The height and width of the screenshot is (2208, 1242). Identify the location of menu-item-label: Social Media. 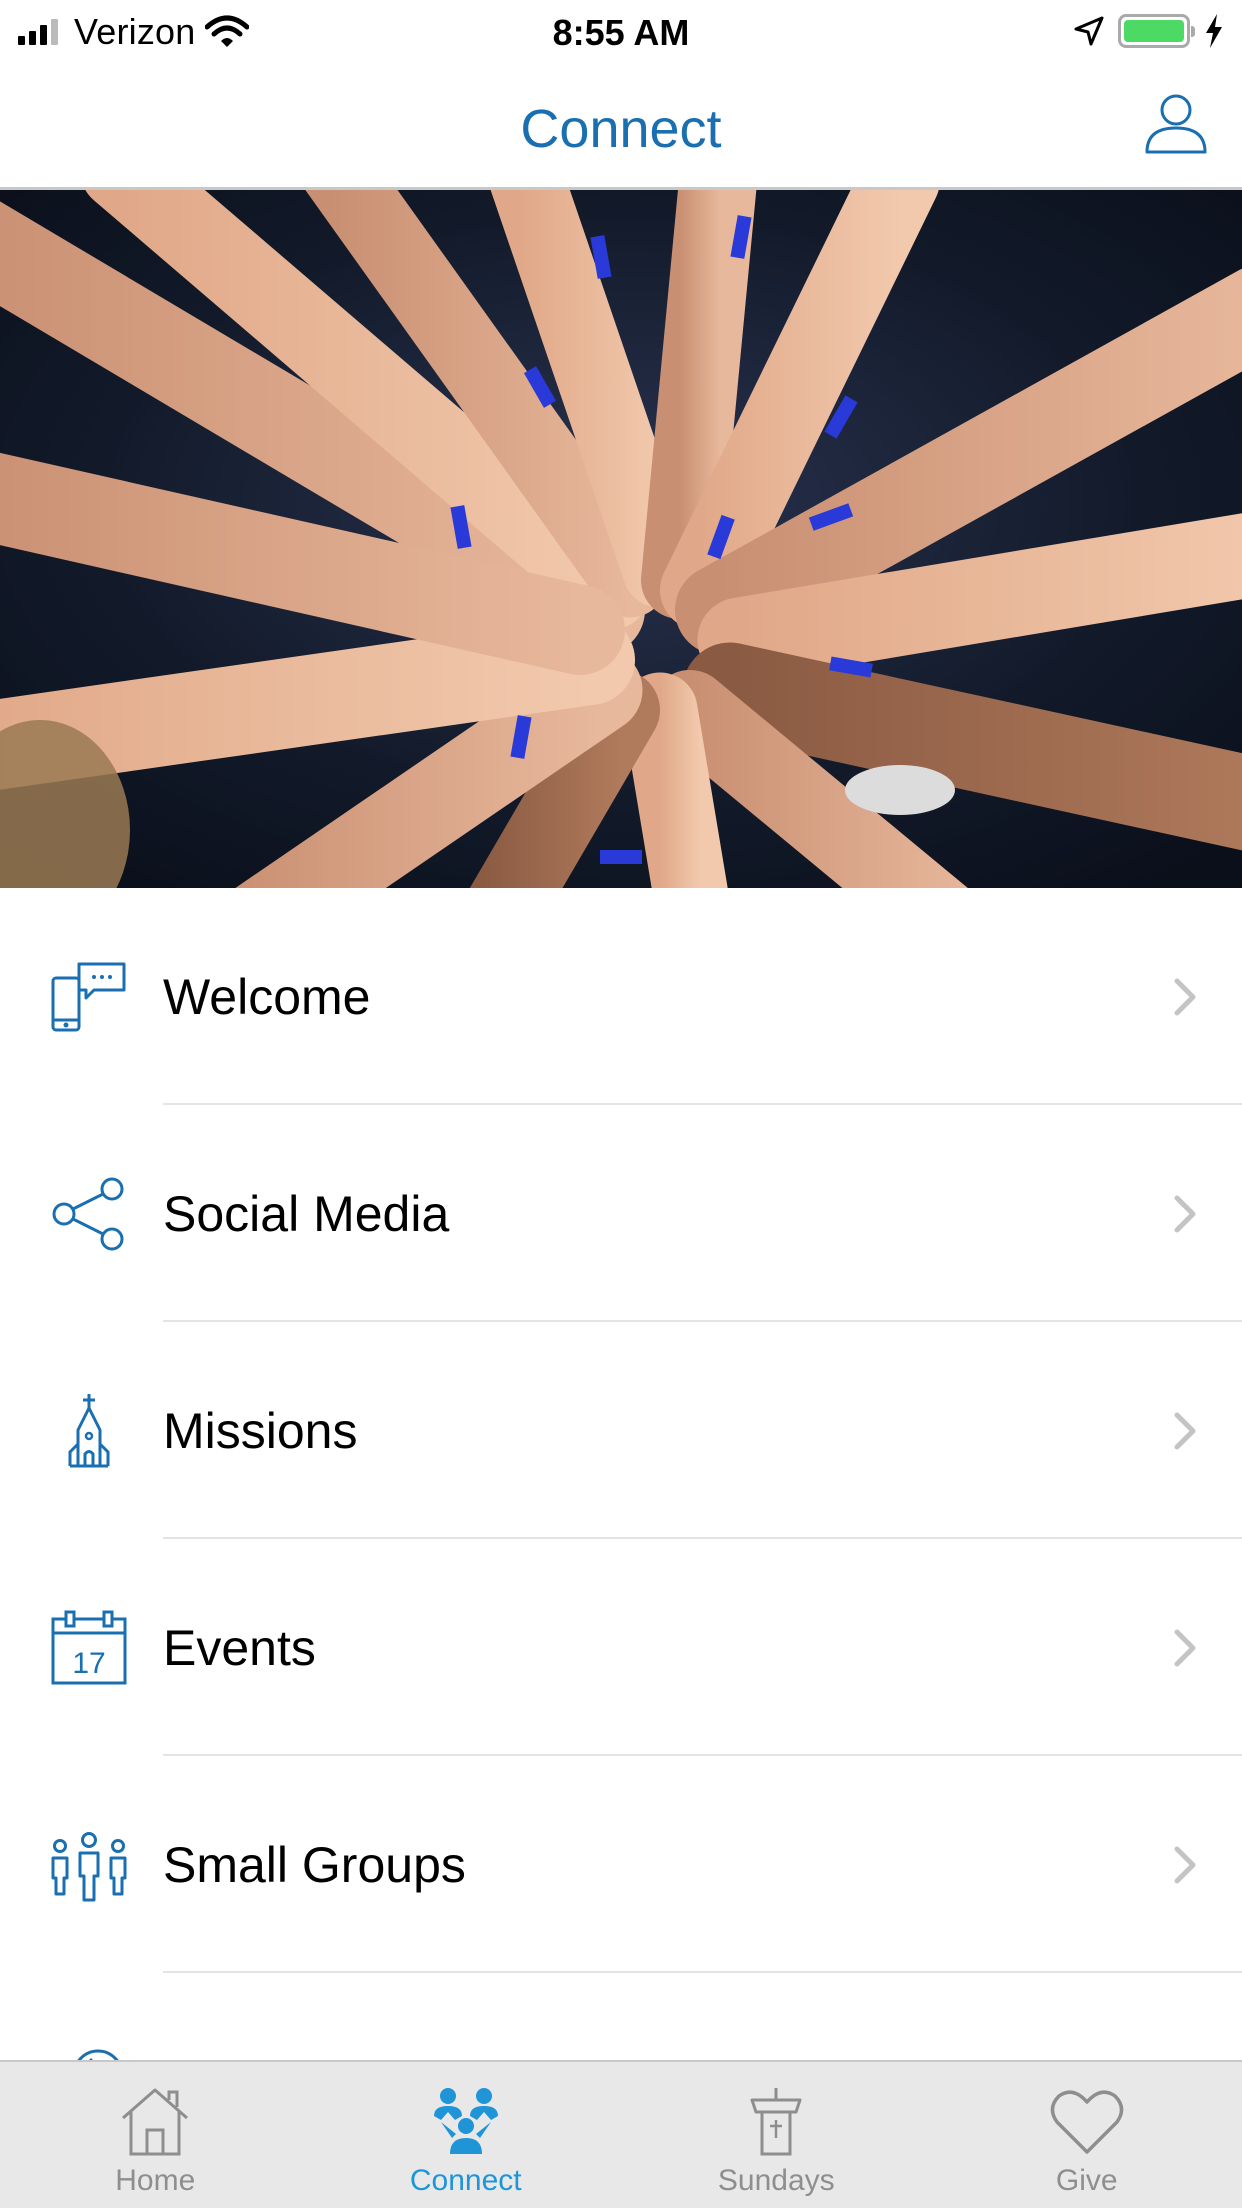
(306, 1213).